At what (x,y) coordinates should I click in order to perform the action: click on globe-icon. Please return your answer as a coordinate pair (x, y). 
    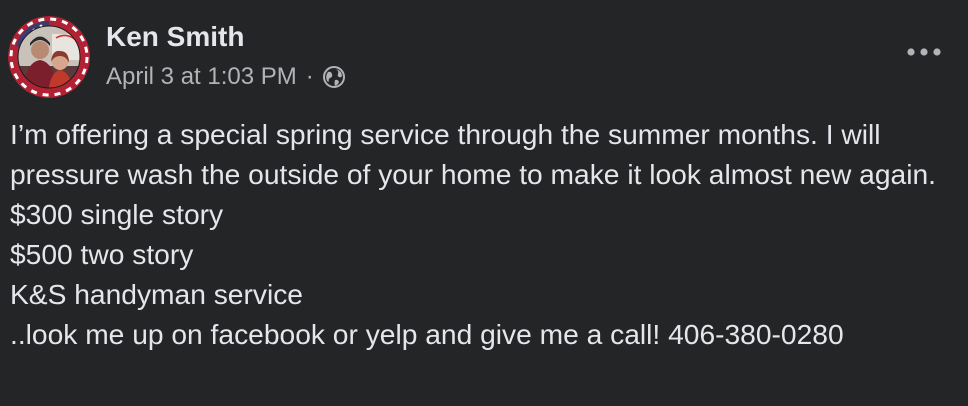
    Looking at the image, I should click on (334, 77).